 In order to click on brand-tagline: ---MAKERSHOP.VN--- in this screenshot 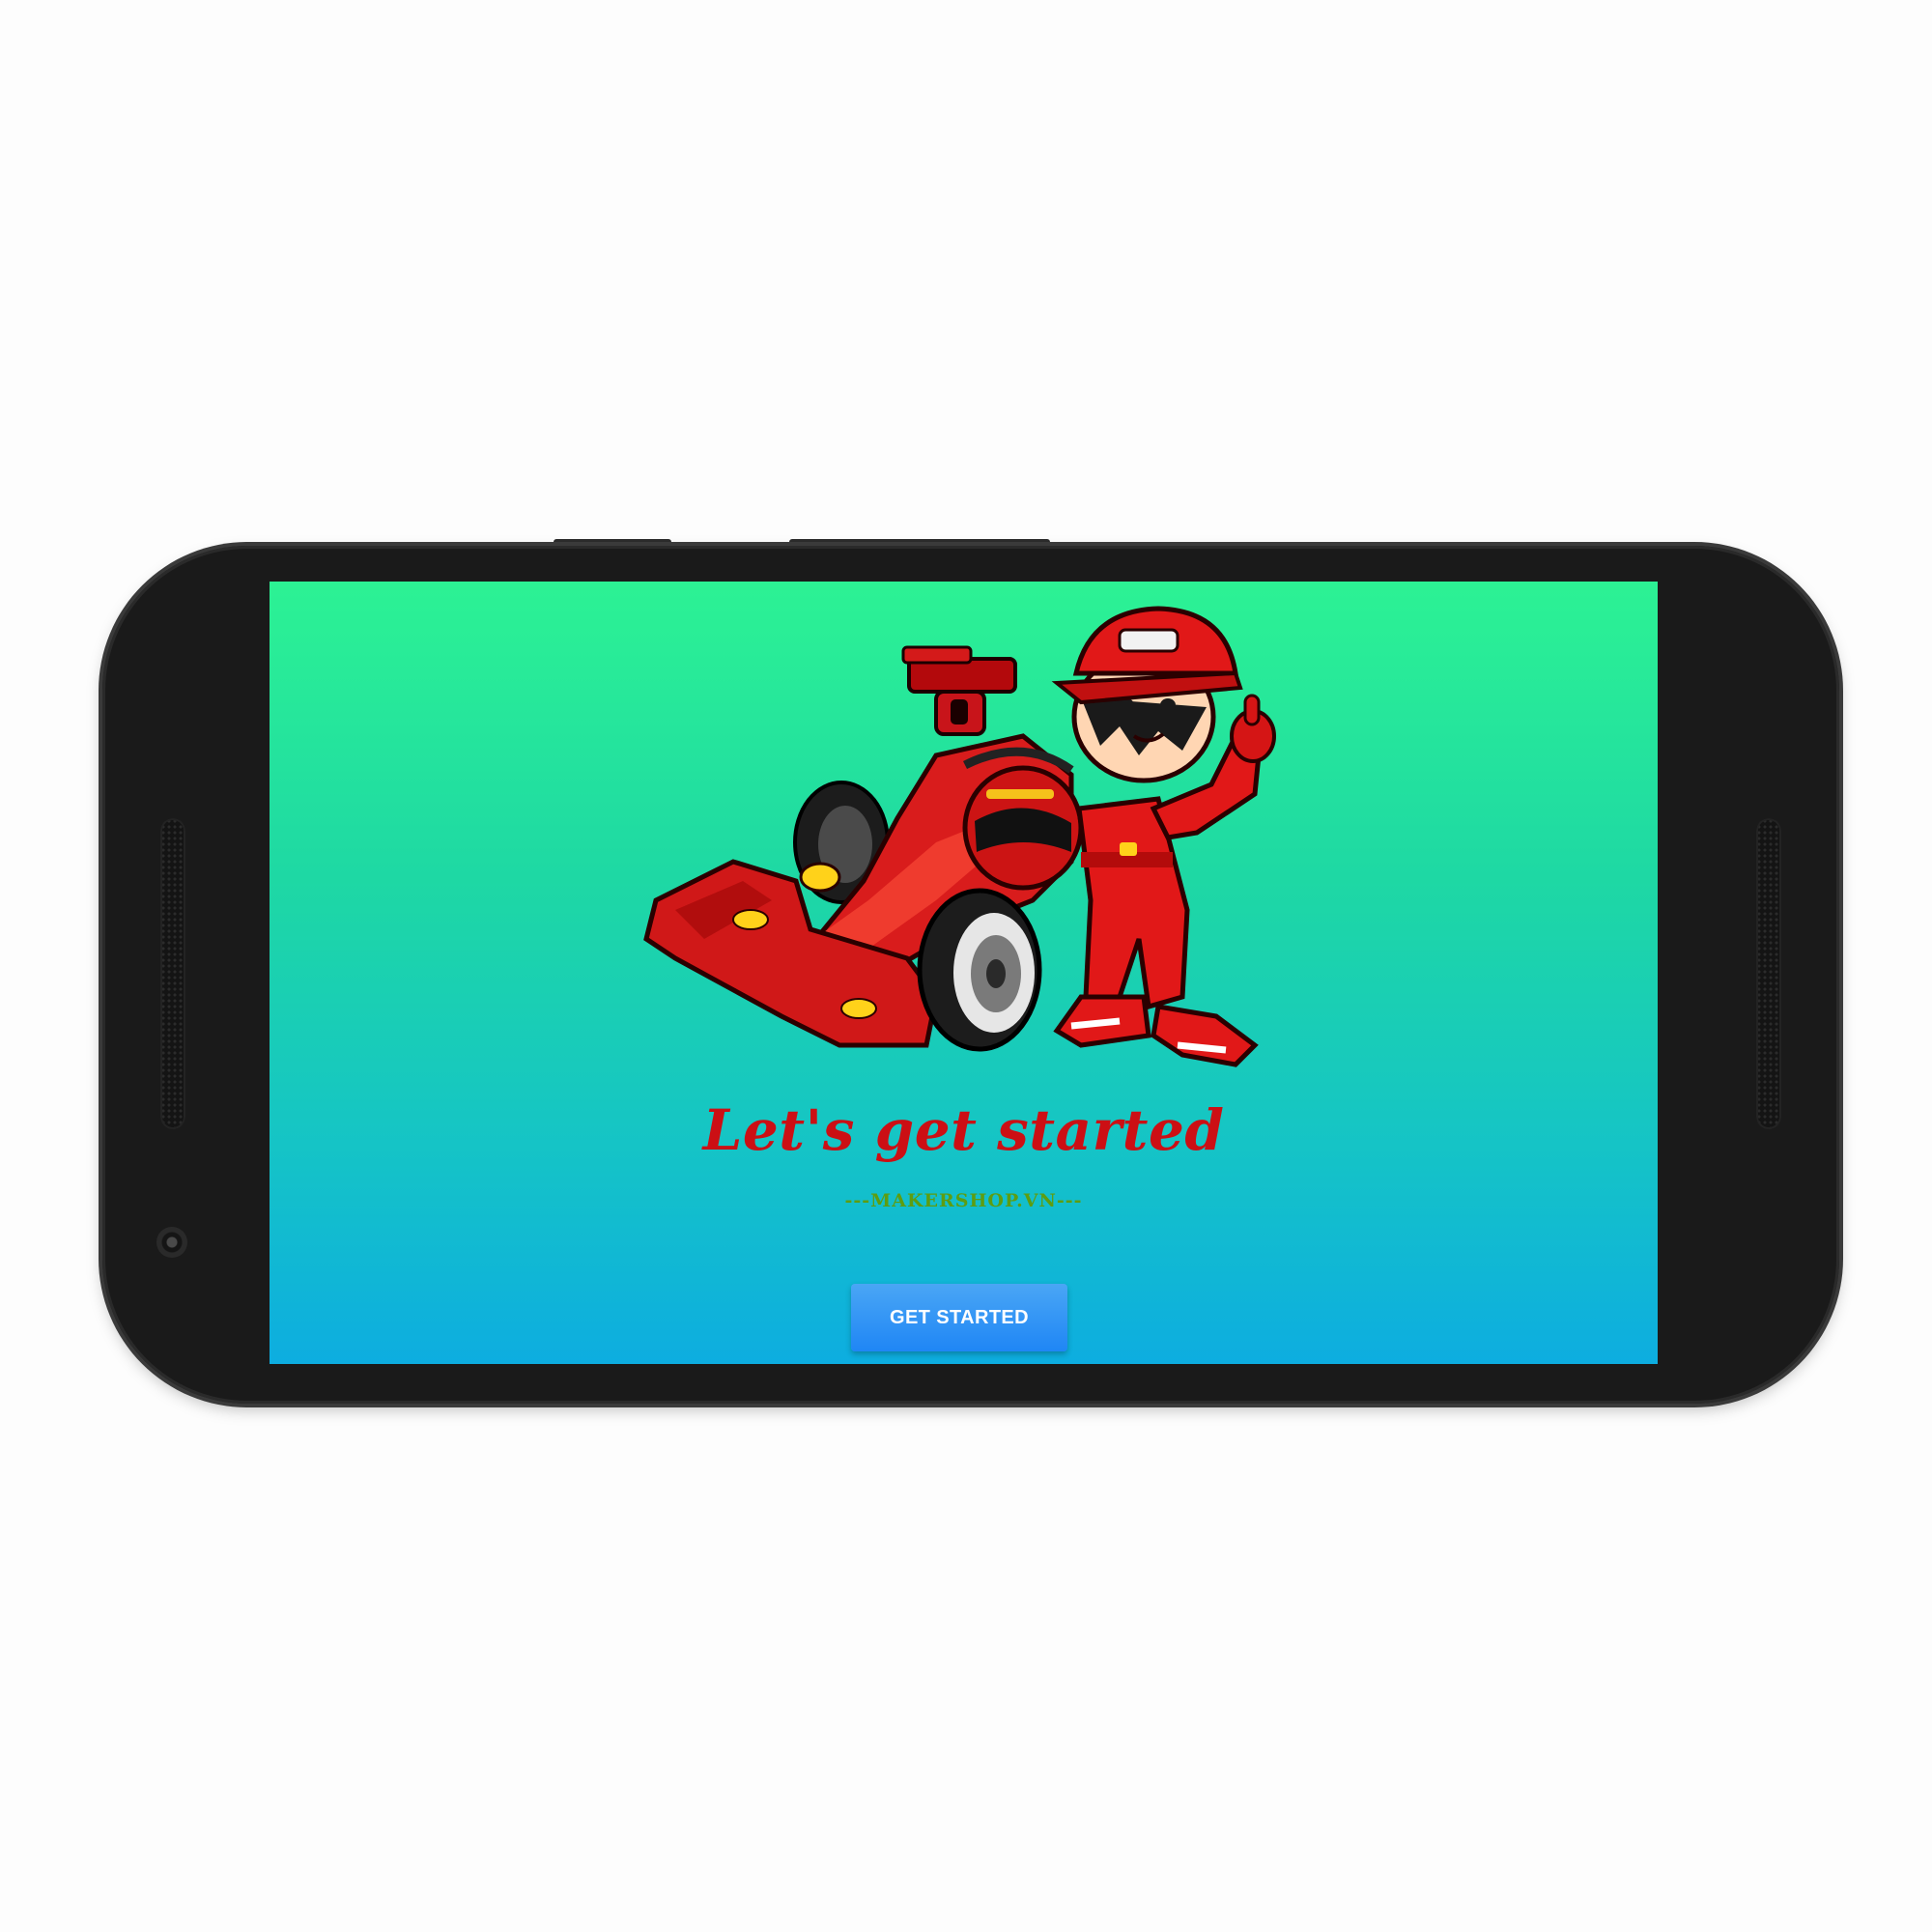, I will do `click(963, 1200)`.